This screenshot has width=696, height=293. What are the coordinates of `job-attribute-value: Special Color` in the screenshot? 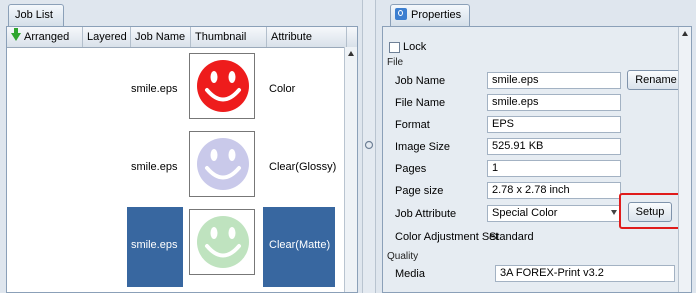 It's located at (525, 213).